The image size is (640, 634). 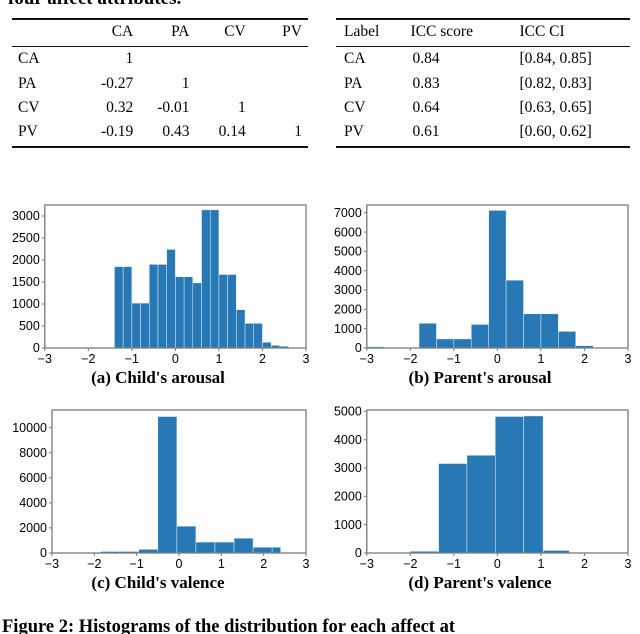 What do you see at coordinates (29, 326) in the screenshot?
I see `y-axis-tick-label: 500` at bounding box center [29, 326].